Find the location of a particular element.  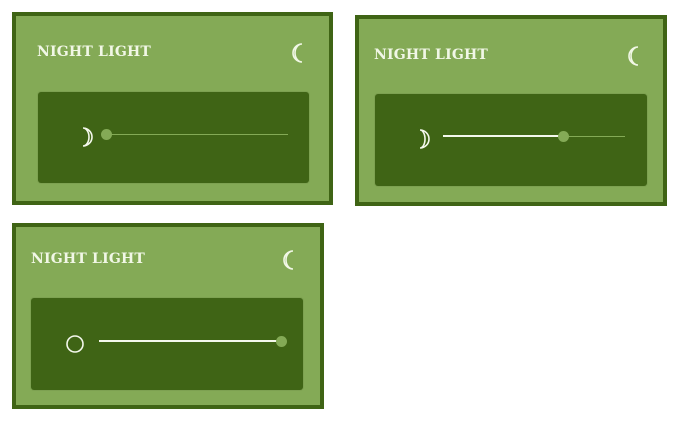

slider-track is located at coordinates (197, 134).